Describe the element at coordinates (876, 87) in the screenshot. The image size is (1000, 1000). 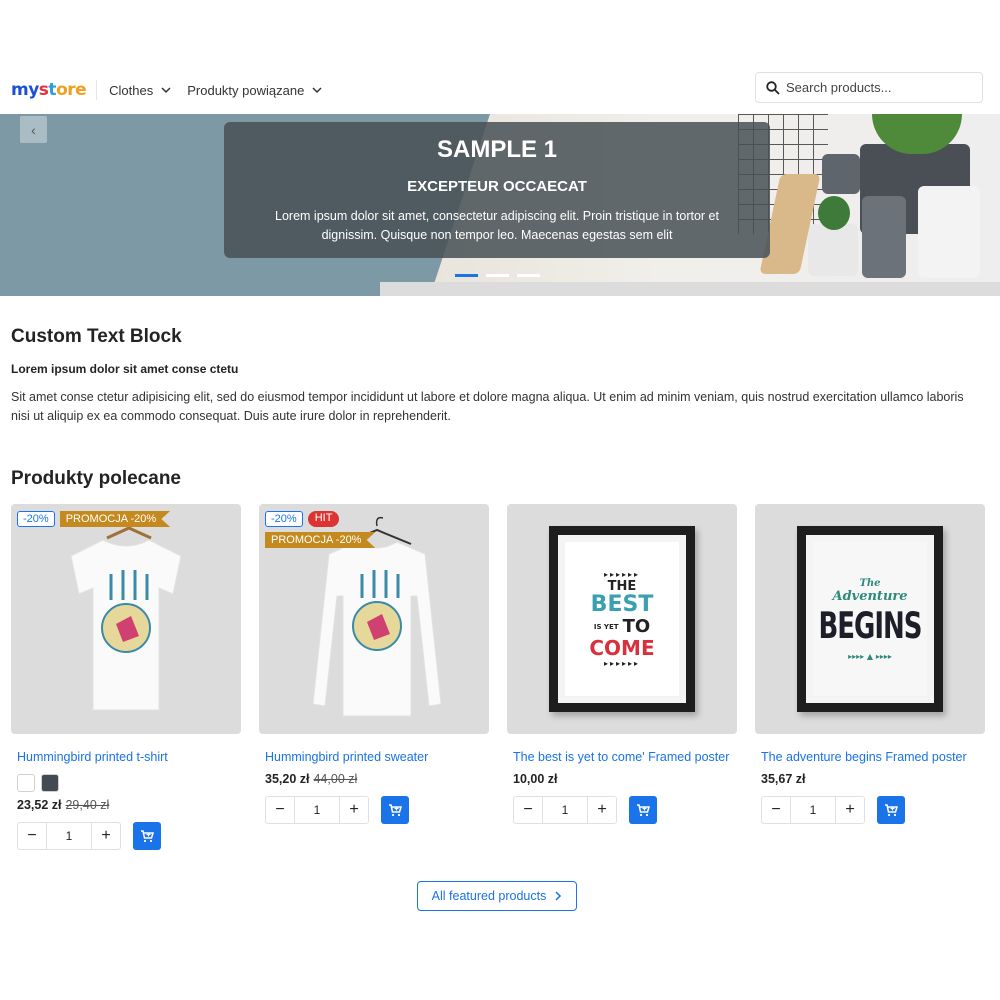
I see `search-input` at that location.